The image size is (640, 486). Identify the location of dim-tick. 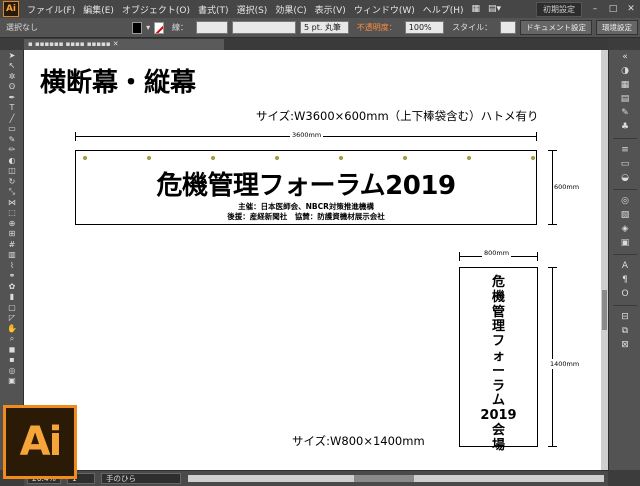
(537, 256).